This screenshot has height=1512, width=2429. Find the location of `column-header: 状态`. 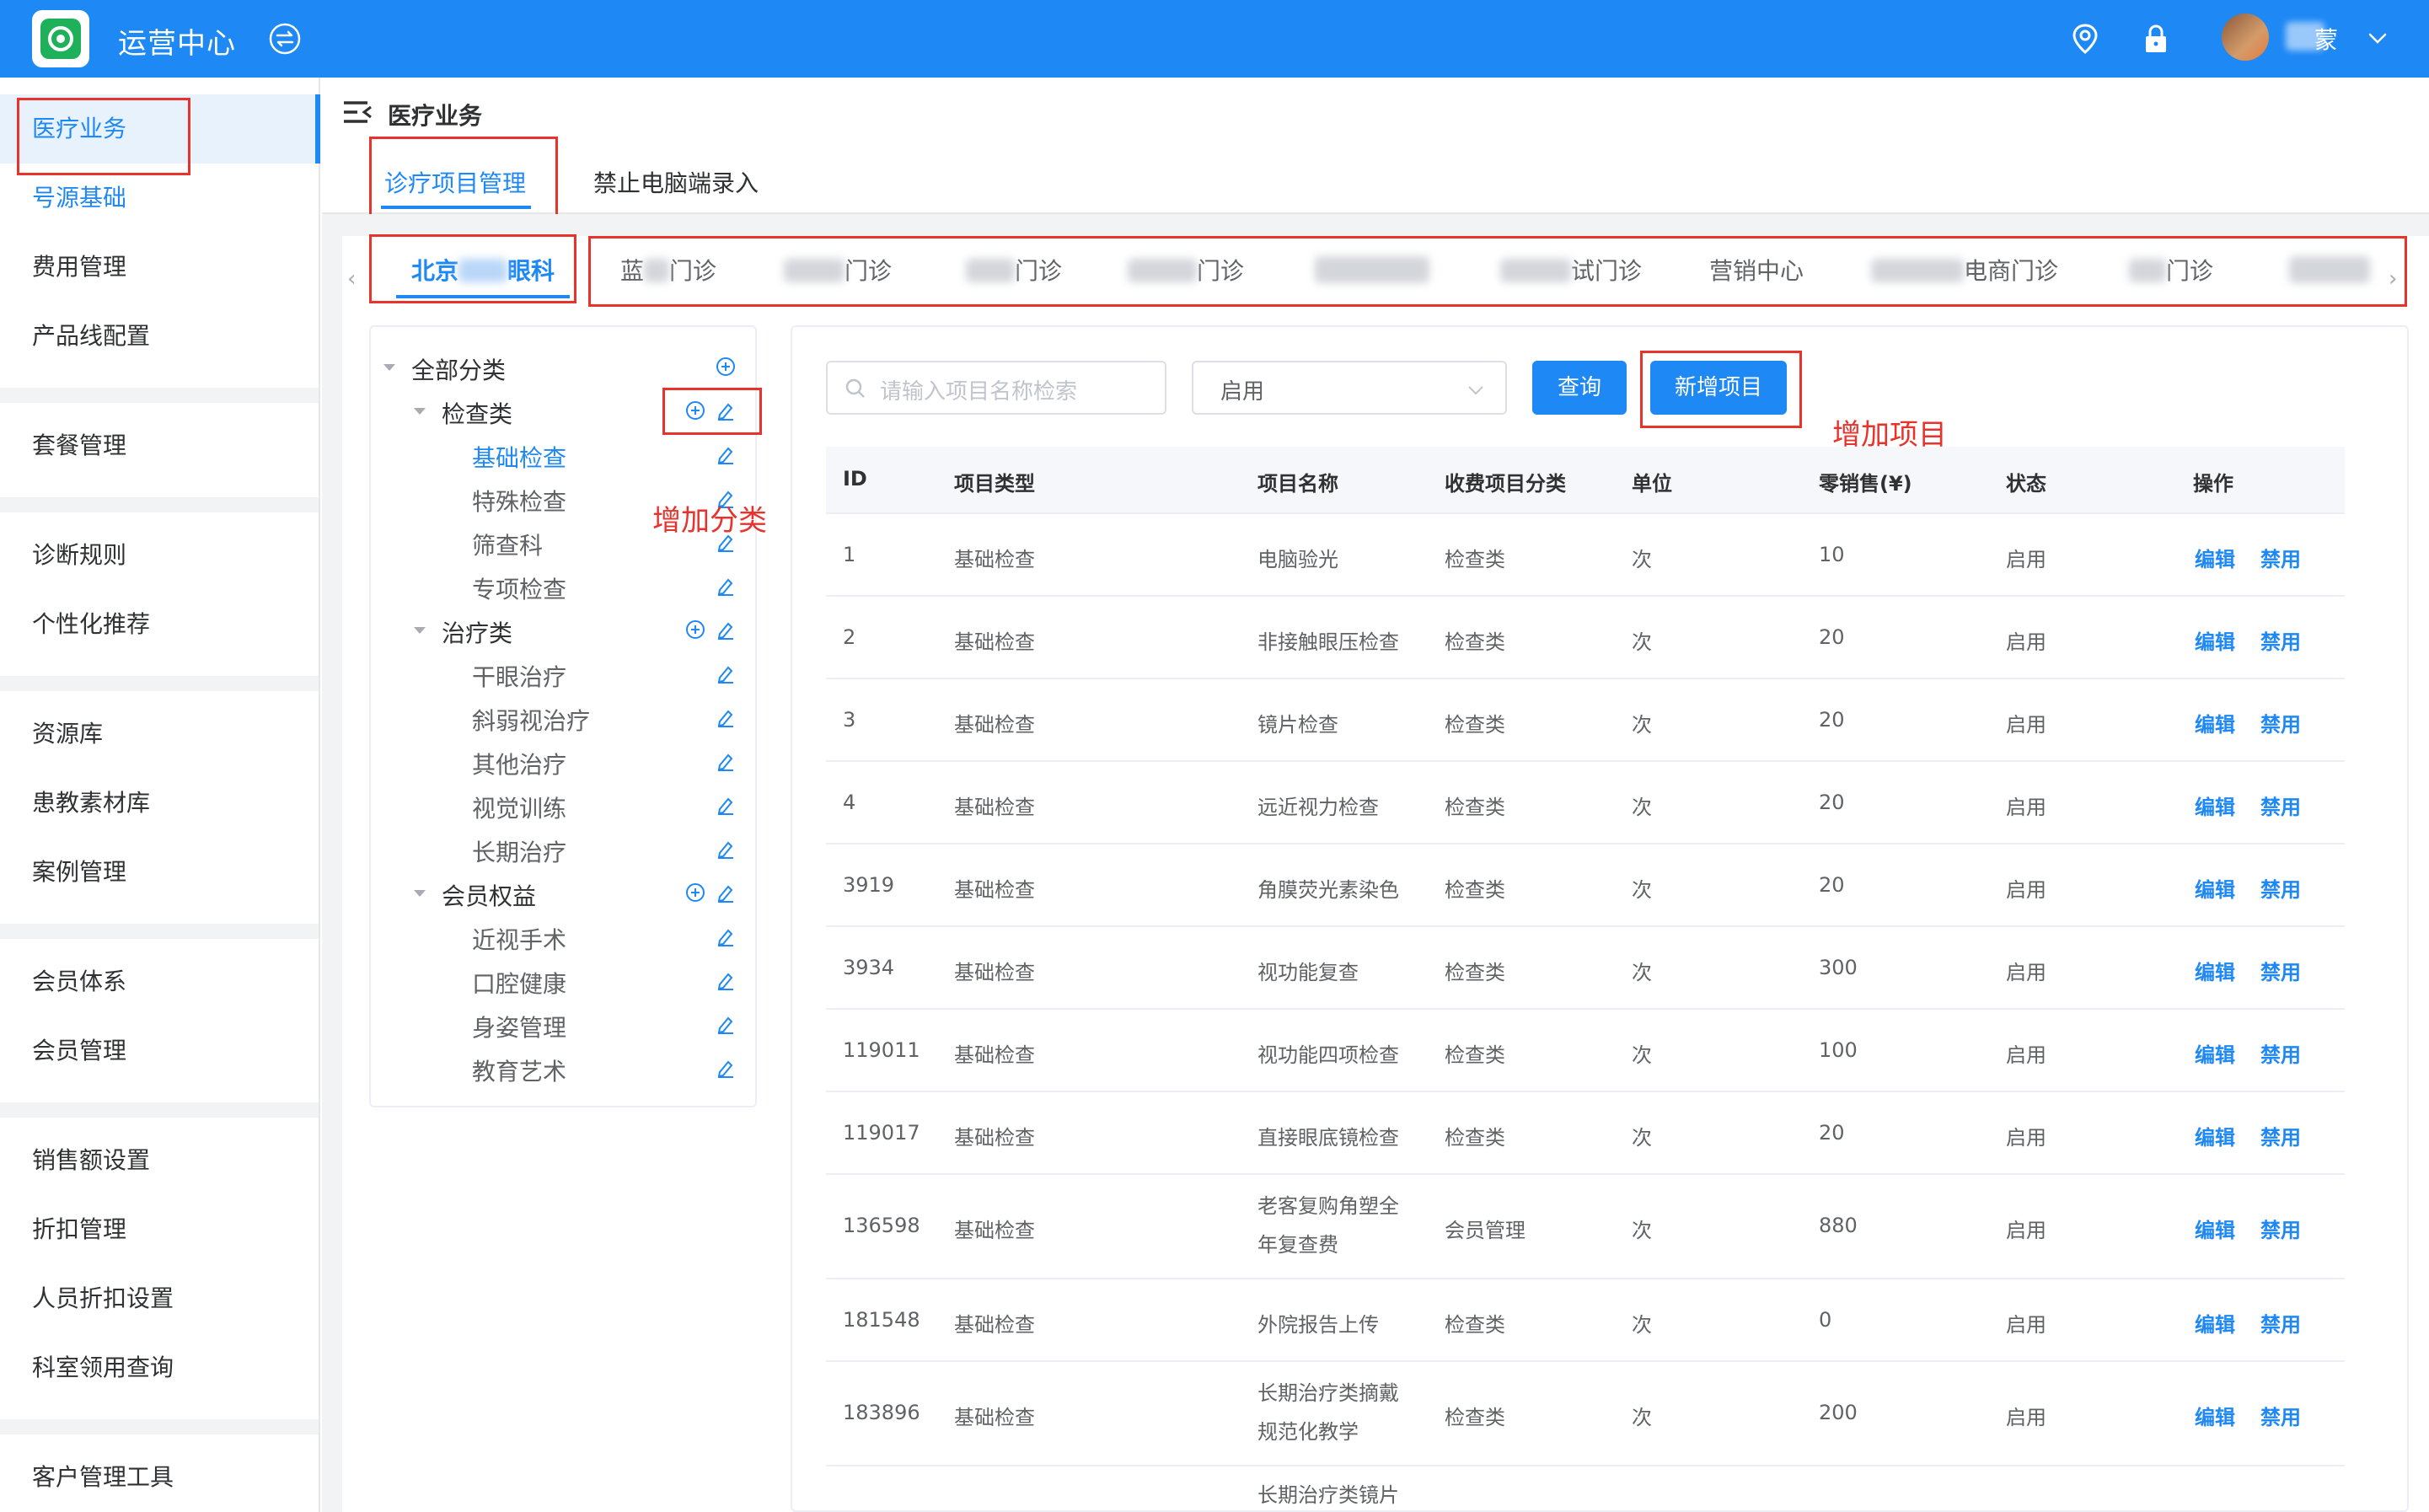

column-header: 状态 is located at coordinates (2026, 484).